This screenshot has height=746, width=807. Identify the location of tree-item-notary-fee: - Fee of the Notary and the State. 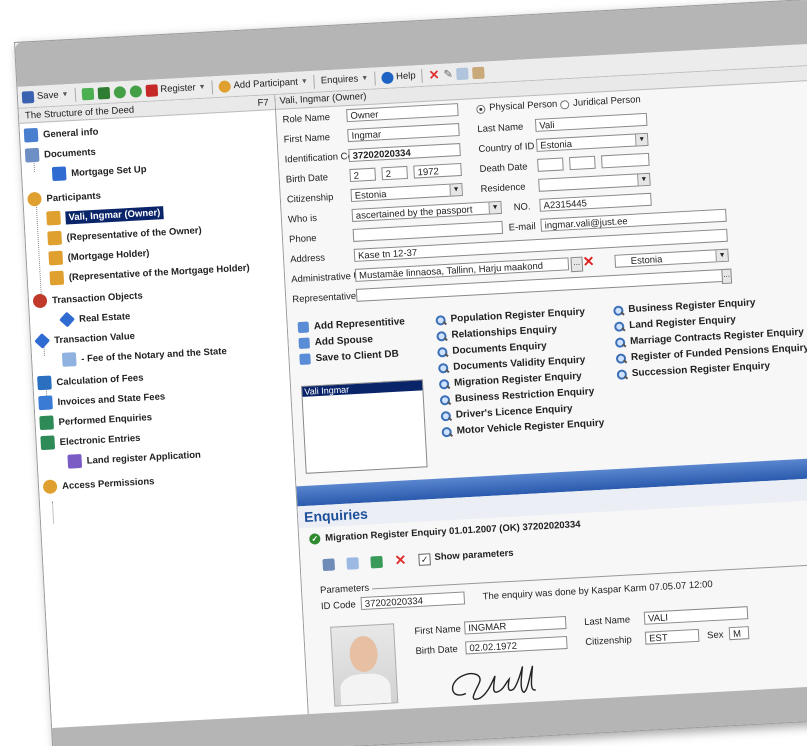
(144, 355).